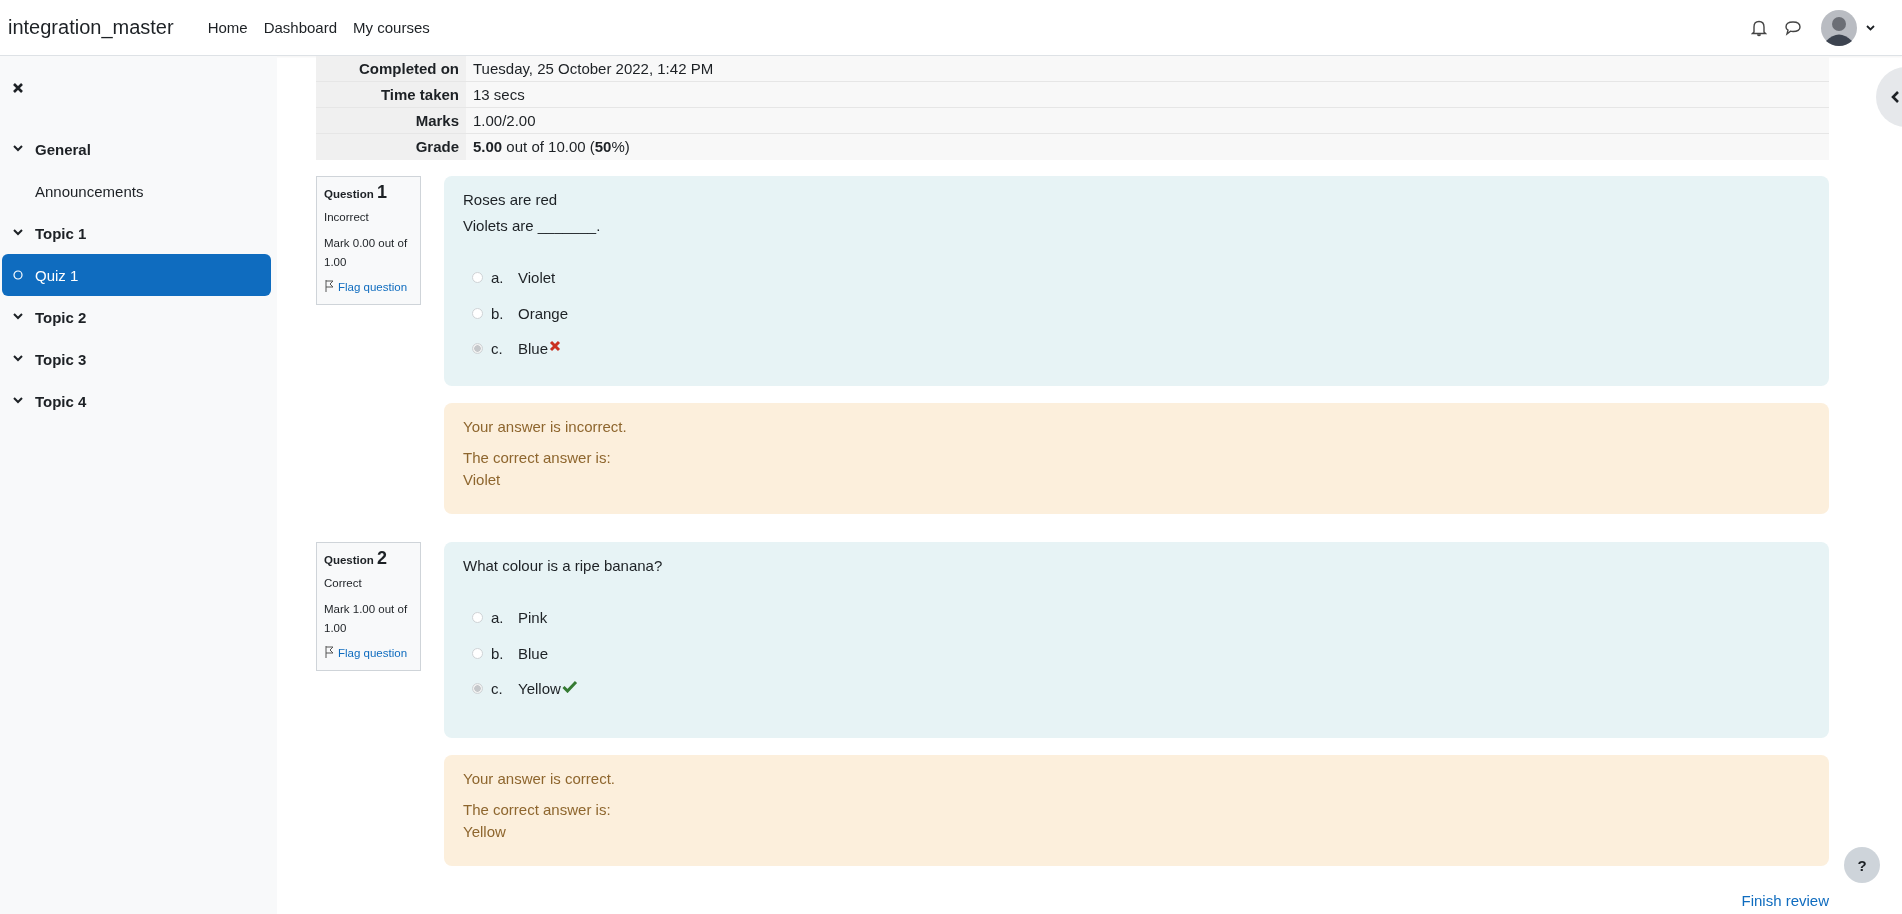 This screenshot has height=914, width=1902. I want to click on correct-answer-text: Yellow, so click(485, 832).